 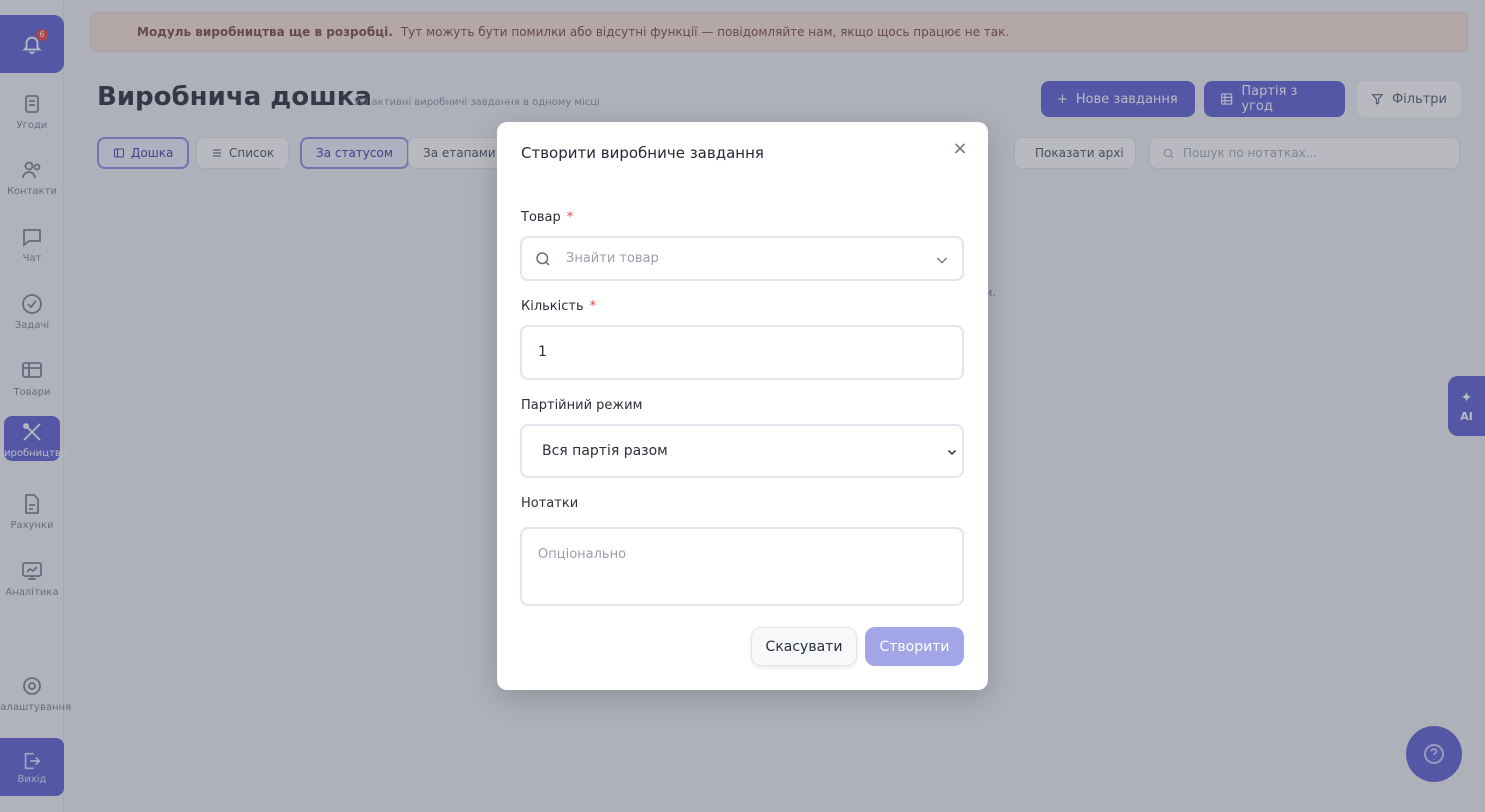 I want to click on cancel-button: Скасувати, so click(x=804, y=646).